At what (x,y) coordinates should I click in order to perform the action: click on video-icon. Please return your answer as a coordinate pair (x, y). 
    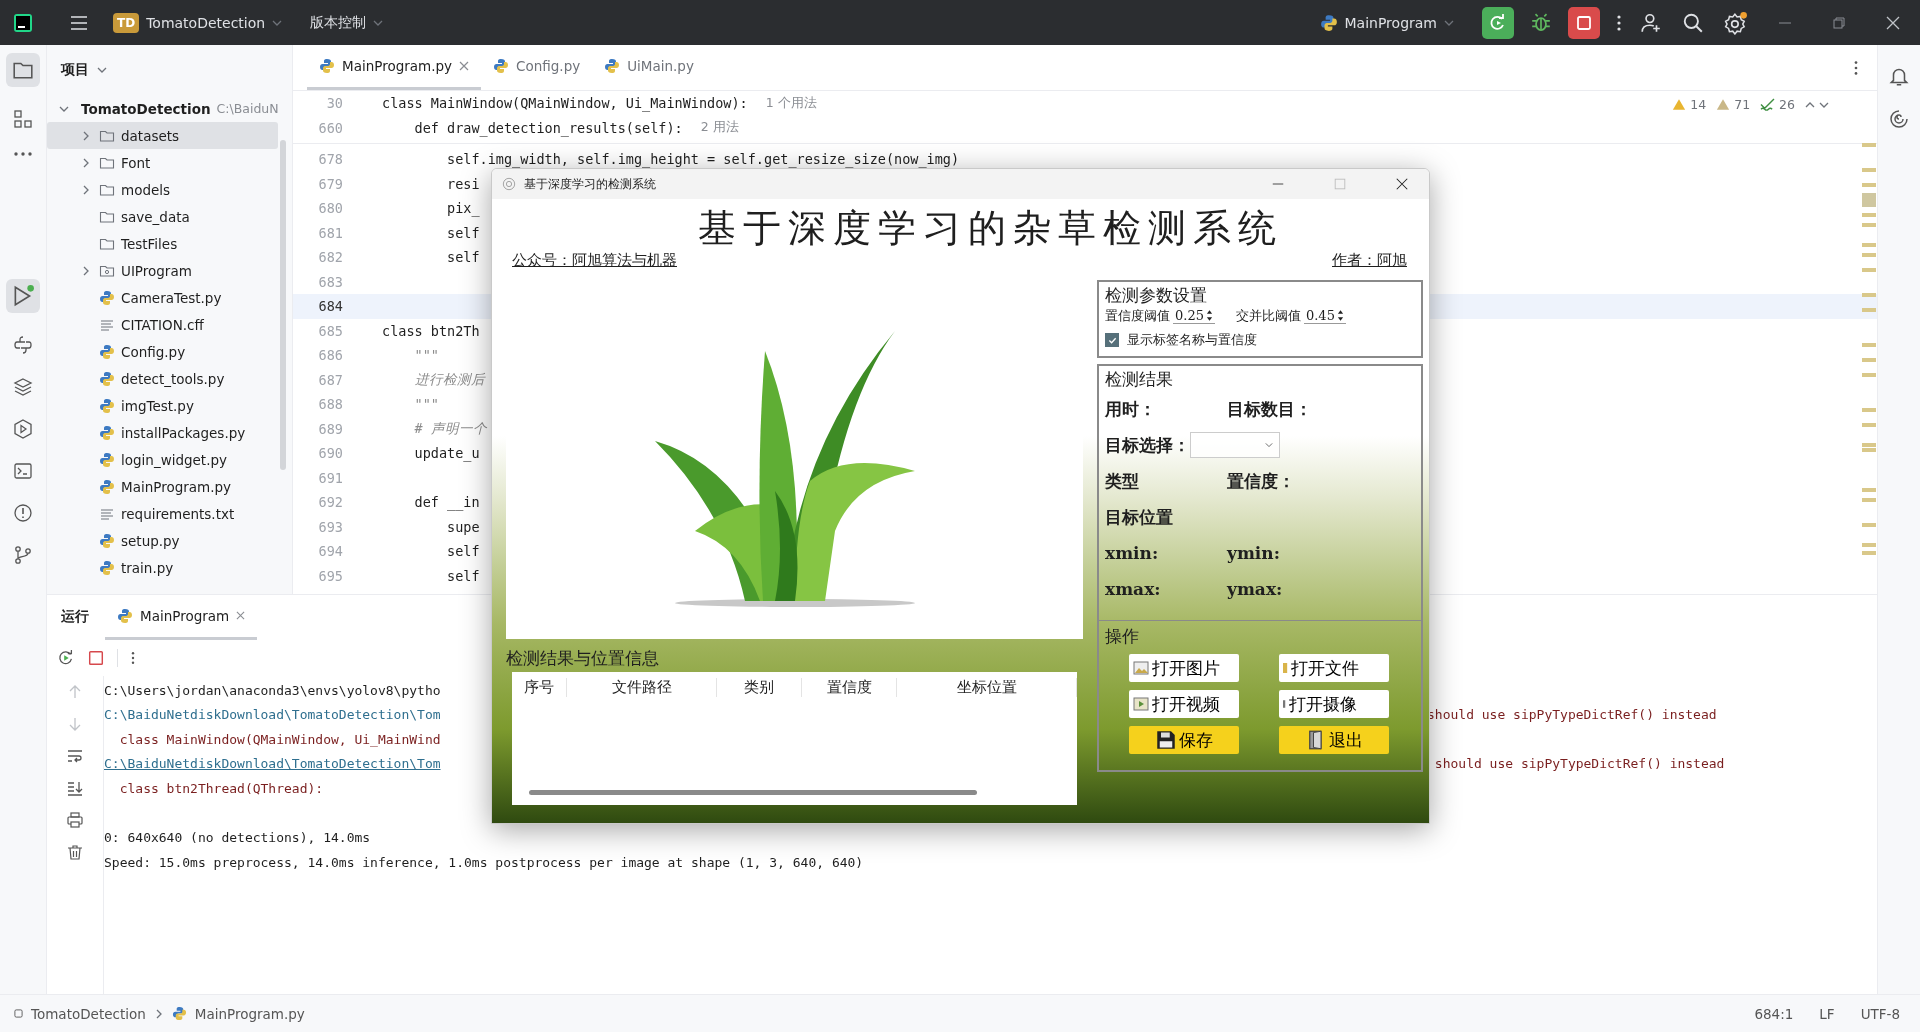
    Looking at the image, I should click on (1141, 704).